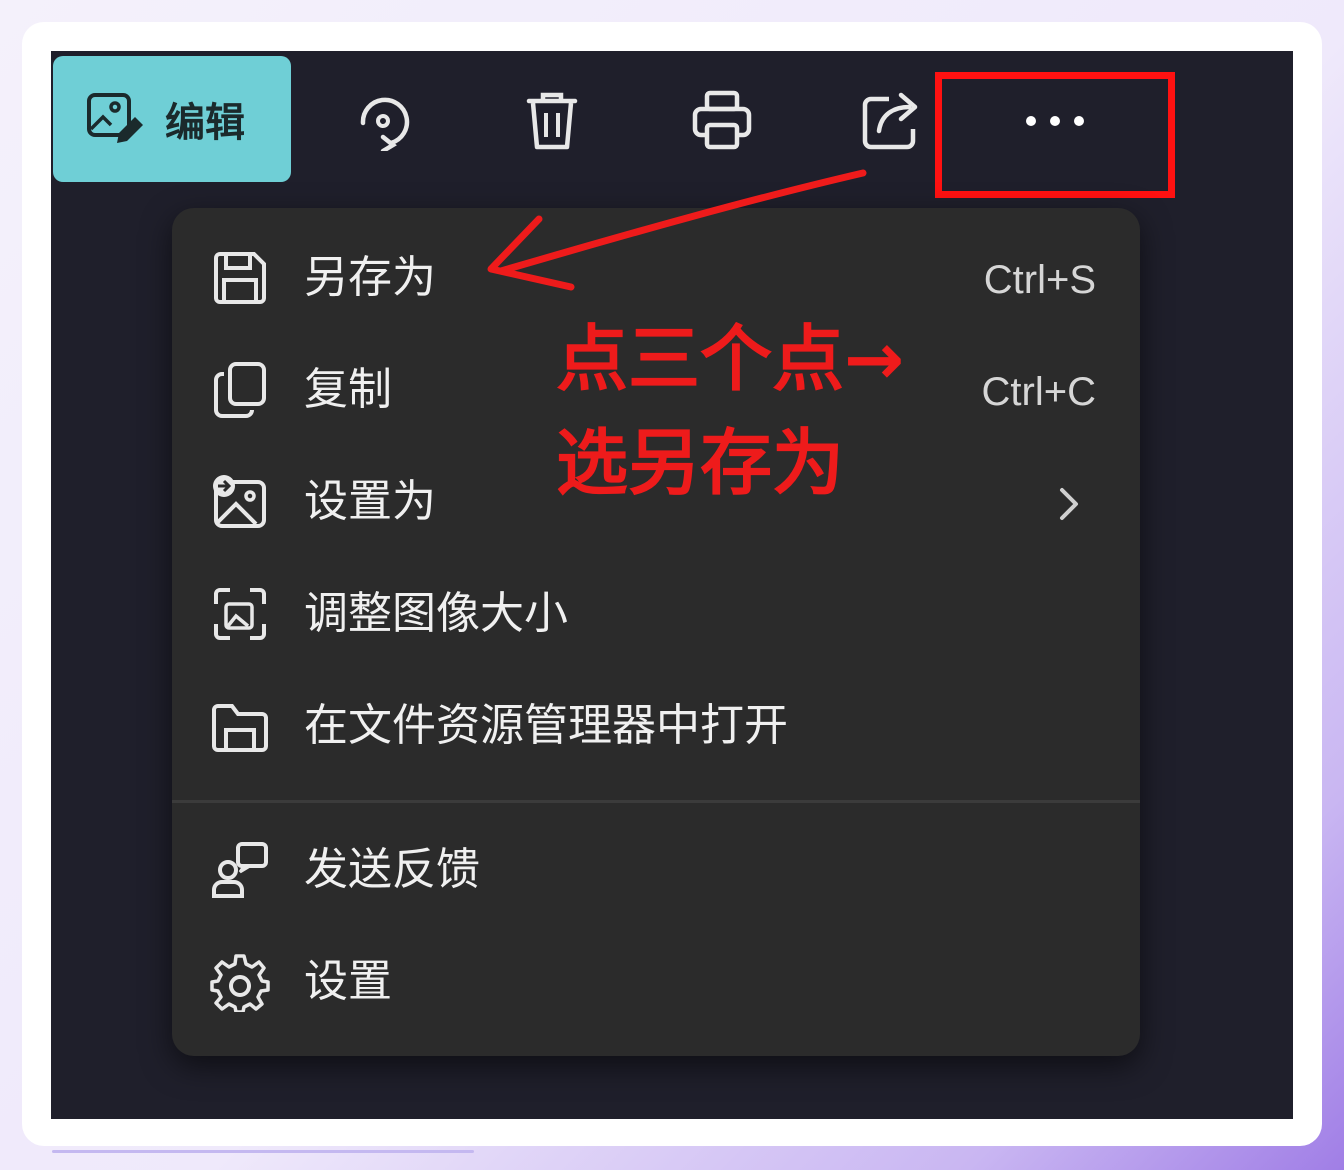  Describe the element at coordinates (552, 120) in the screenshot. I see `delete-icon` at that location.